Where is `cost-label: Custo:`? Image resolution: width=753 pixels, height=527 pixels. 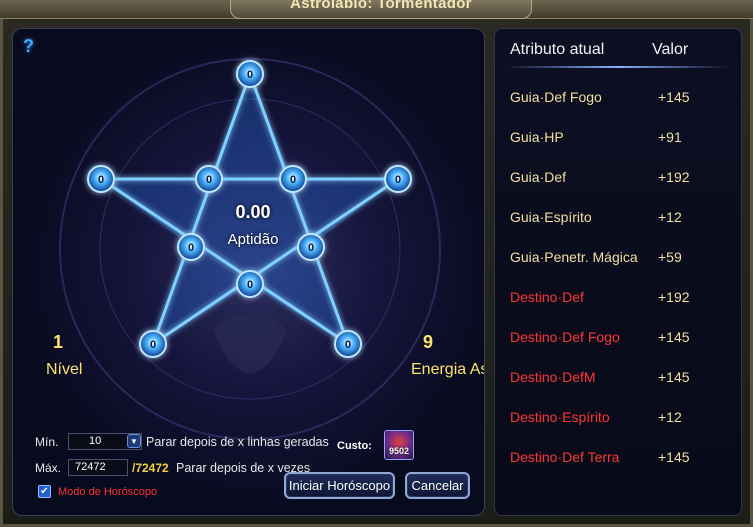
cost-label: Custo: is located at coordinates (354, 446).